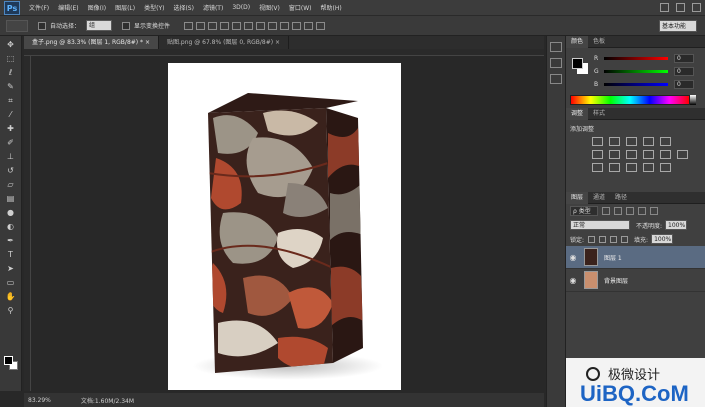 The image size is (705, 407). I want to click on channel-mixer-icon, so click(665, 154).